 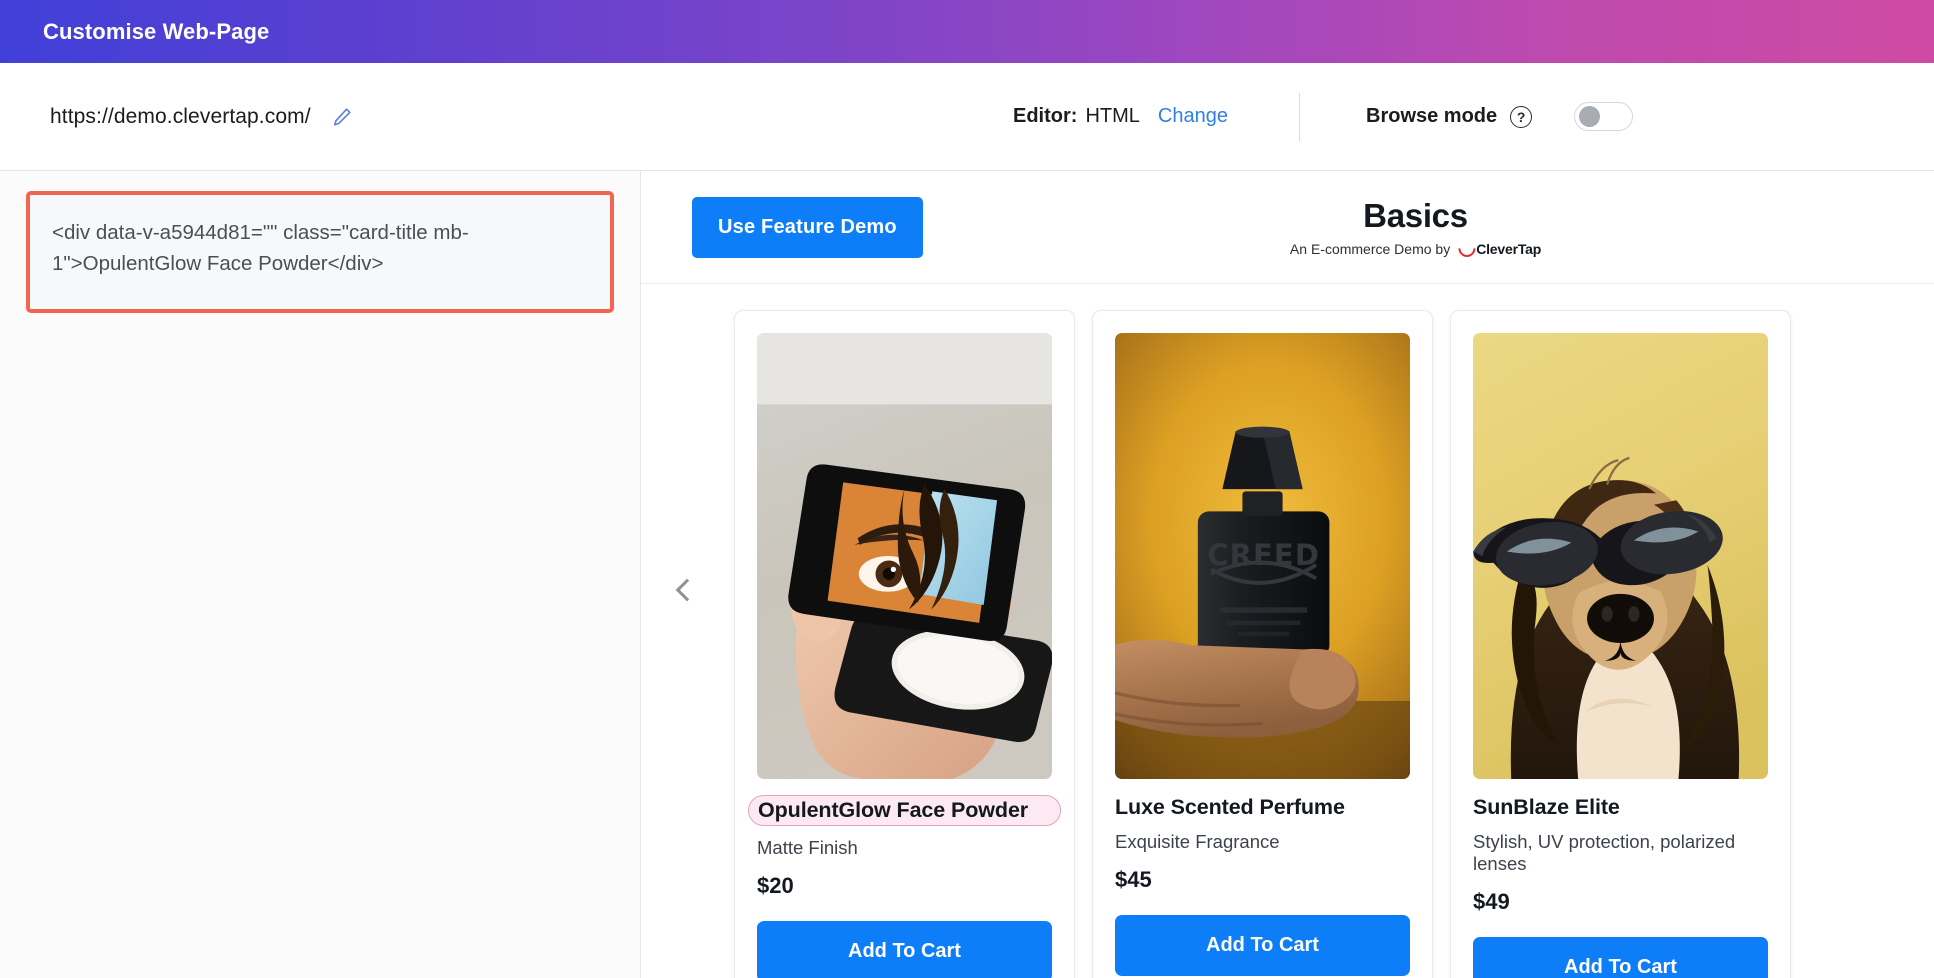 What do you see at coordinates (1415, 215) in the screenshot?
I see `site-title: Basics` at bounding box center [1415, 215].